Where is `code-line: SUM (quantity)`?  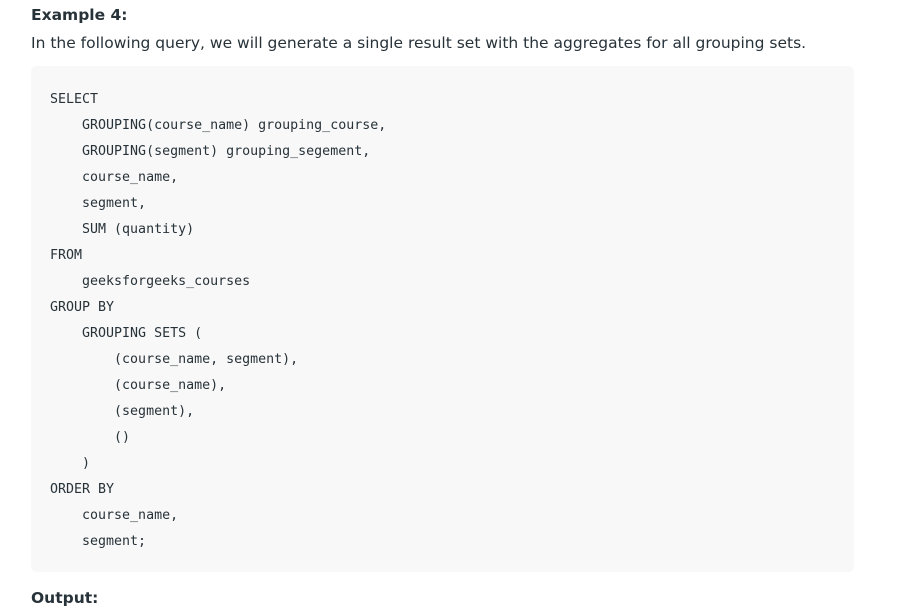
code-line: SUM (quantity) is located at coordinates (122, 229).